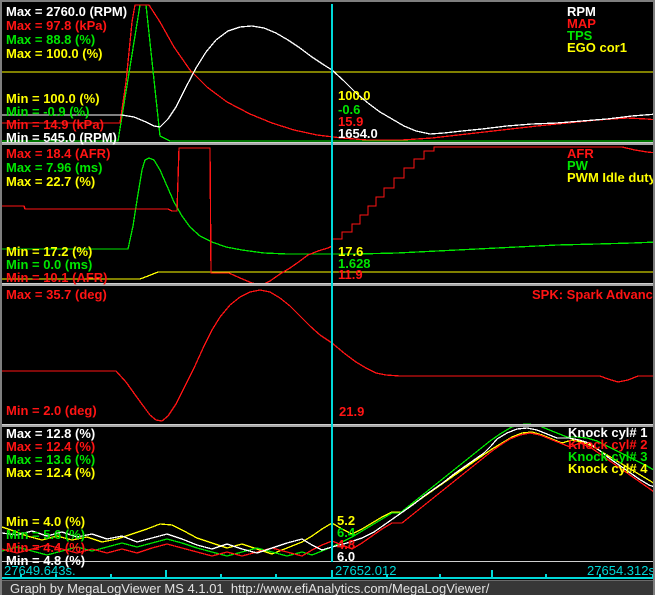  What do you see at coordinates (57, 277) in the screenshot?
I see `min-label: Min = 10.1 (AFR)` at bounding box center [57, 277].